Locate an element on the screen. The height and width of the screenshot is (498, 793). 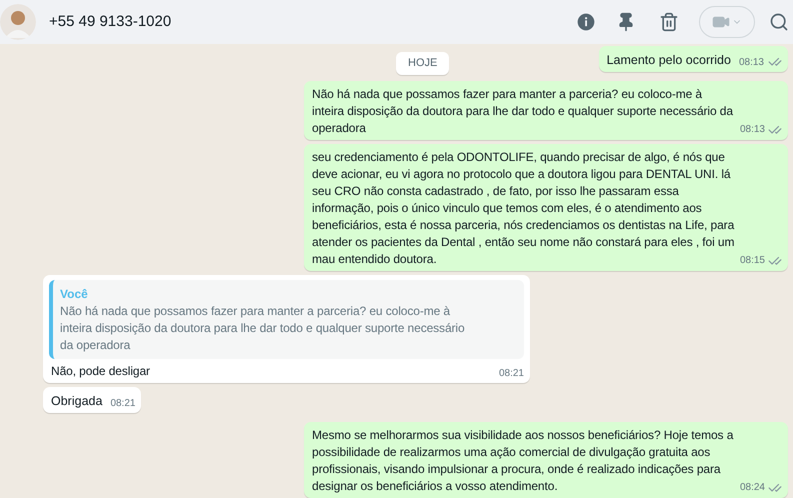
message-text: Não há nada que possamos fazer para manter a parceria? eu coloco-me à inteira disposição da doutora para lhe dar todo e qualquer suporte necessário da operadora is located at coordinates (522, 111).